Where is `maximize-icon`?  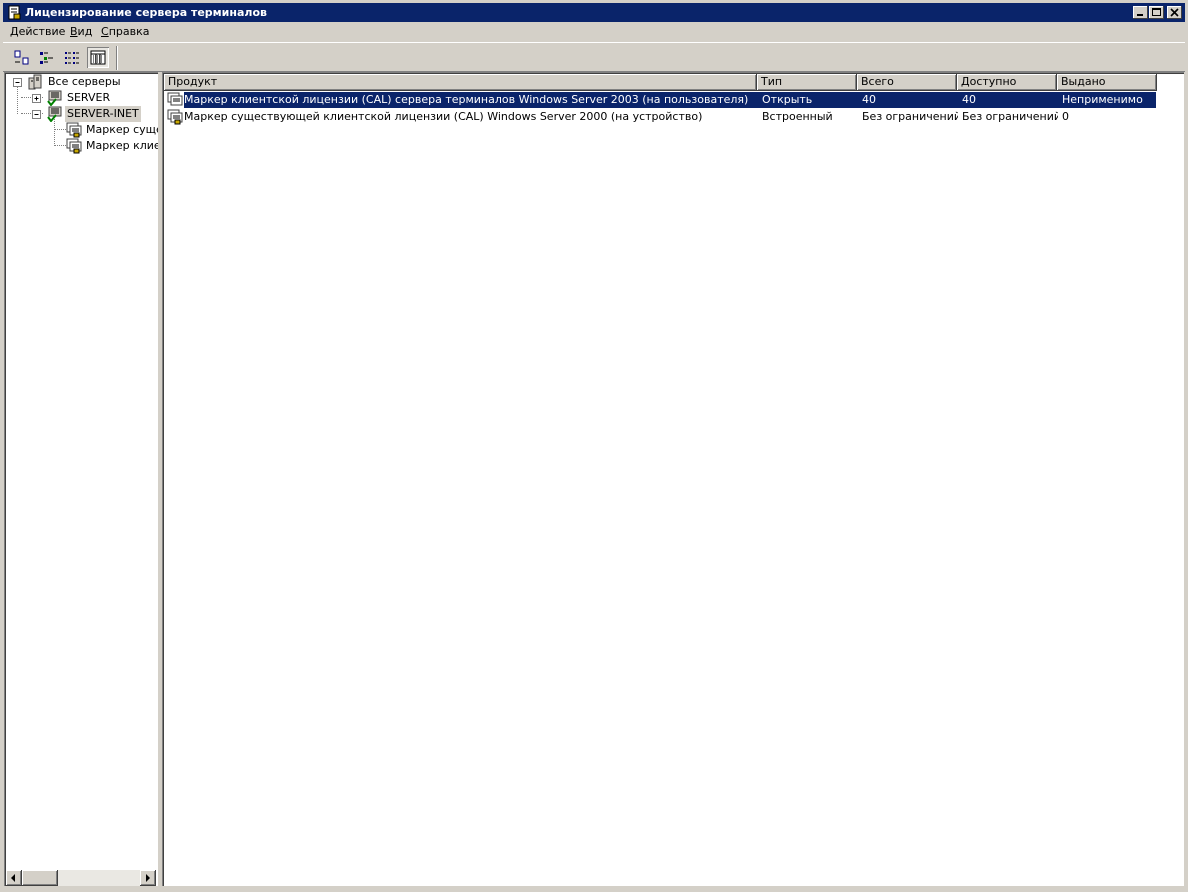
maximize-icon is located at coordinates (1156, 12).